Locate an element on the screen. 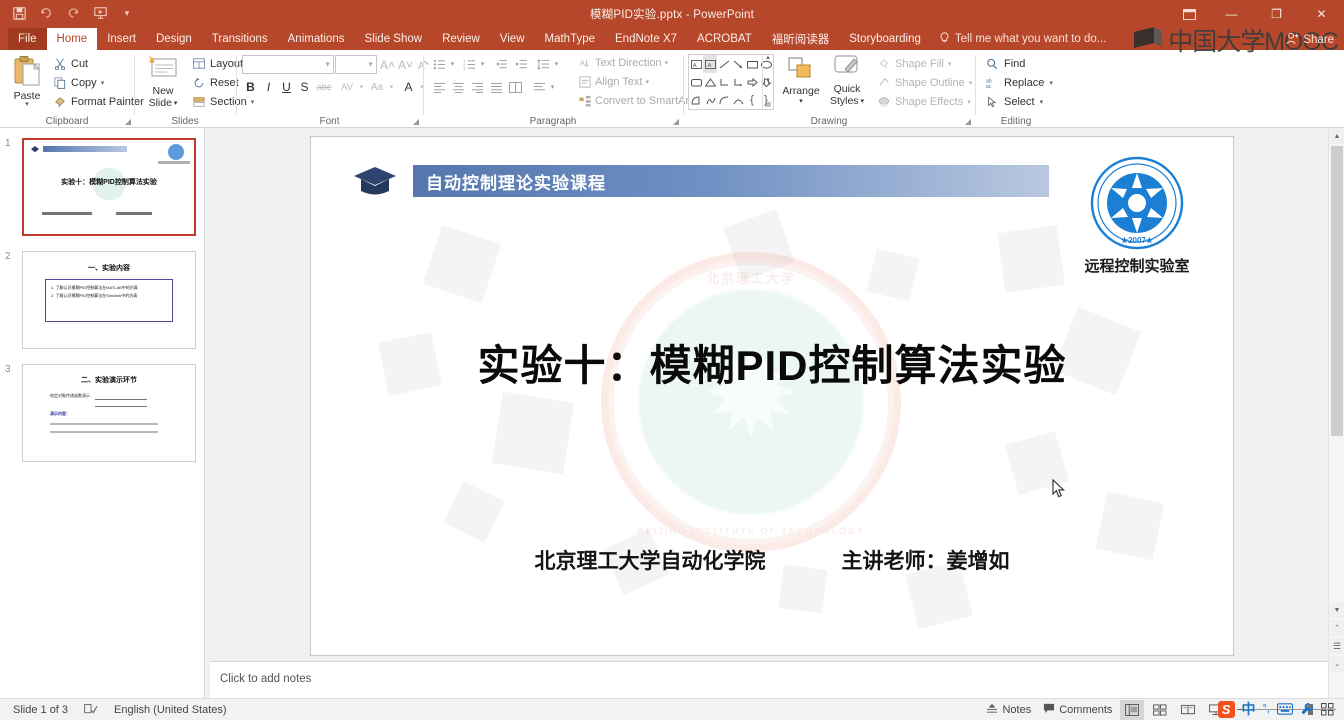 The height and width of the screenshot is (720, 1344). font-size-combo: ▼ is located at coordinates (356, 64).